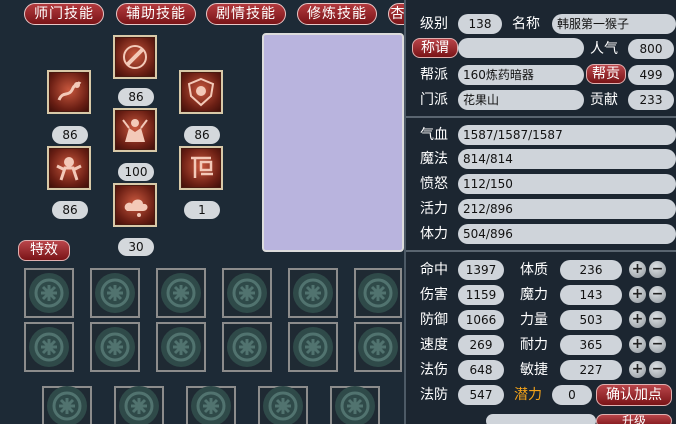 The height and width of the screenshot is (424, 676). Describe the element at coordinates (657, 294) in the screenshot. I see `magic-power-minus-button: −` at that location.